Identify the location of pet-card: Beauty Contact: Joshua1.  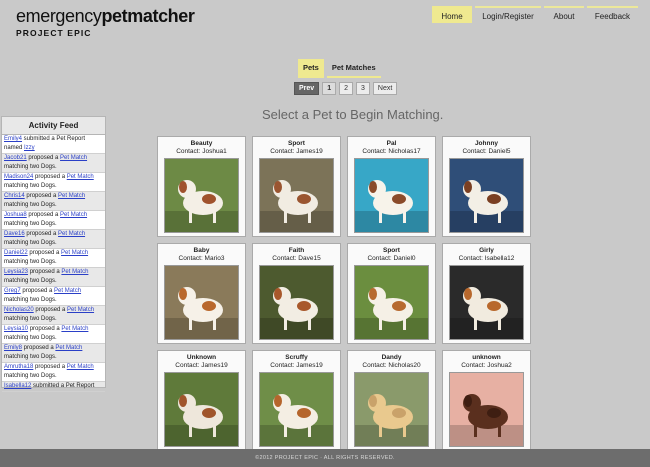
(201, 186).